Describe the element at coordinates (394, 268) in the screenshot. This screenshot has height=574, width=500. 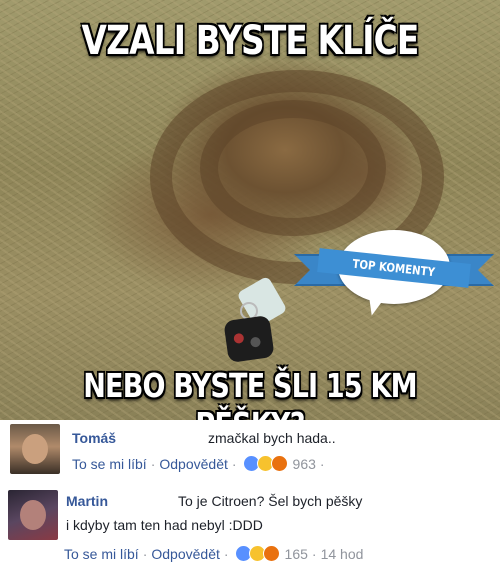
I see `badge-label: TOP KOMENTY` at that location.